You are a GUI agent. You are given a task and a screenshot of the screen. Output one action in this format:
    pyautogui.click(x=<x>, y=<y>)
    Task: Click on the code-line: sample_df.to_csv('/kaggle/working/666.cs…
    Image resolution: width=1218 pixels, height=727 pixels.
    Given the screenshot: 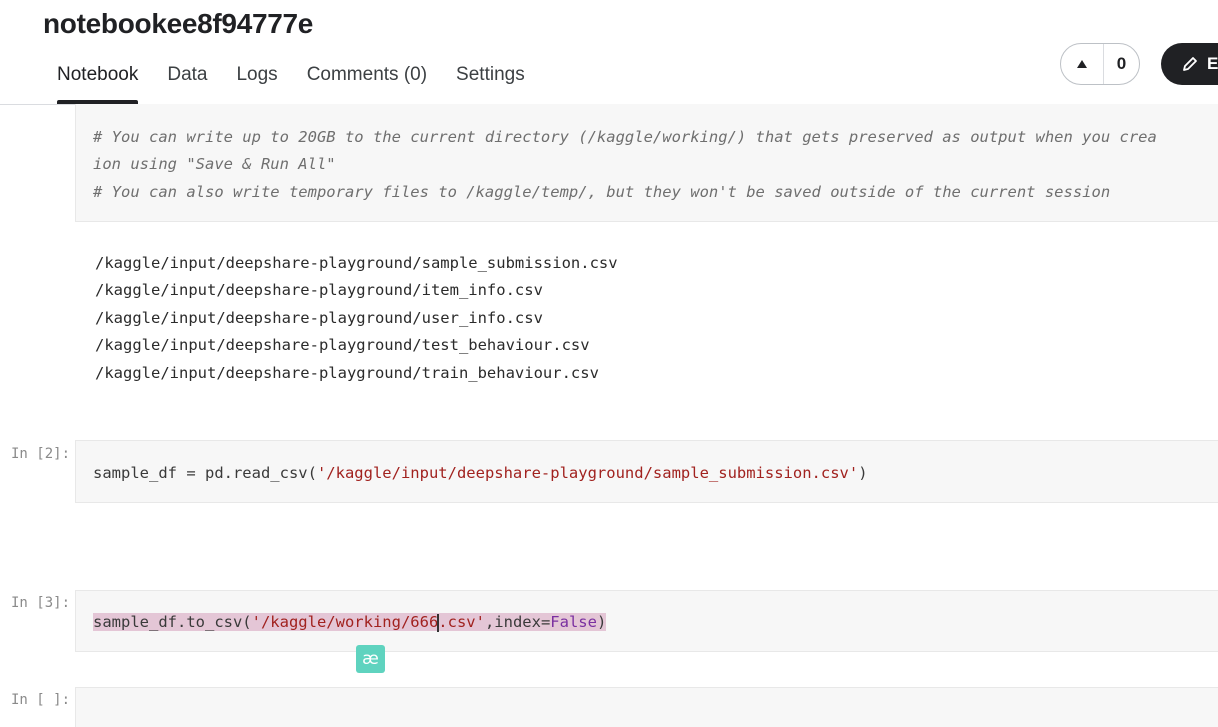 What is the action you would take?
    pyautogui.click(x=350, y=622)
    